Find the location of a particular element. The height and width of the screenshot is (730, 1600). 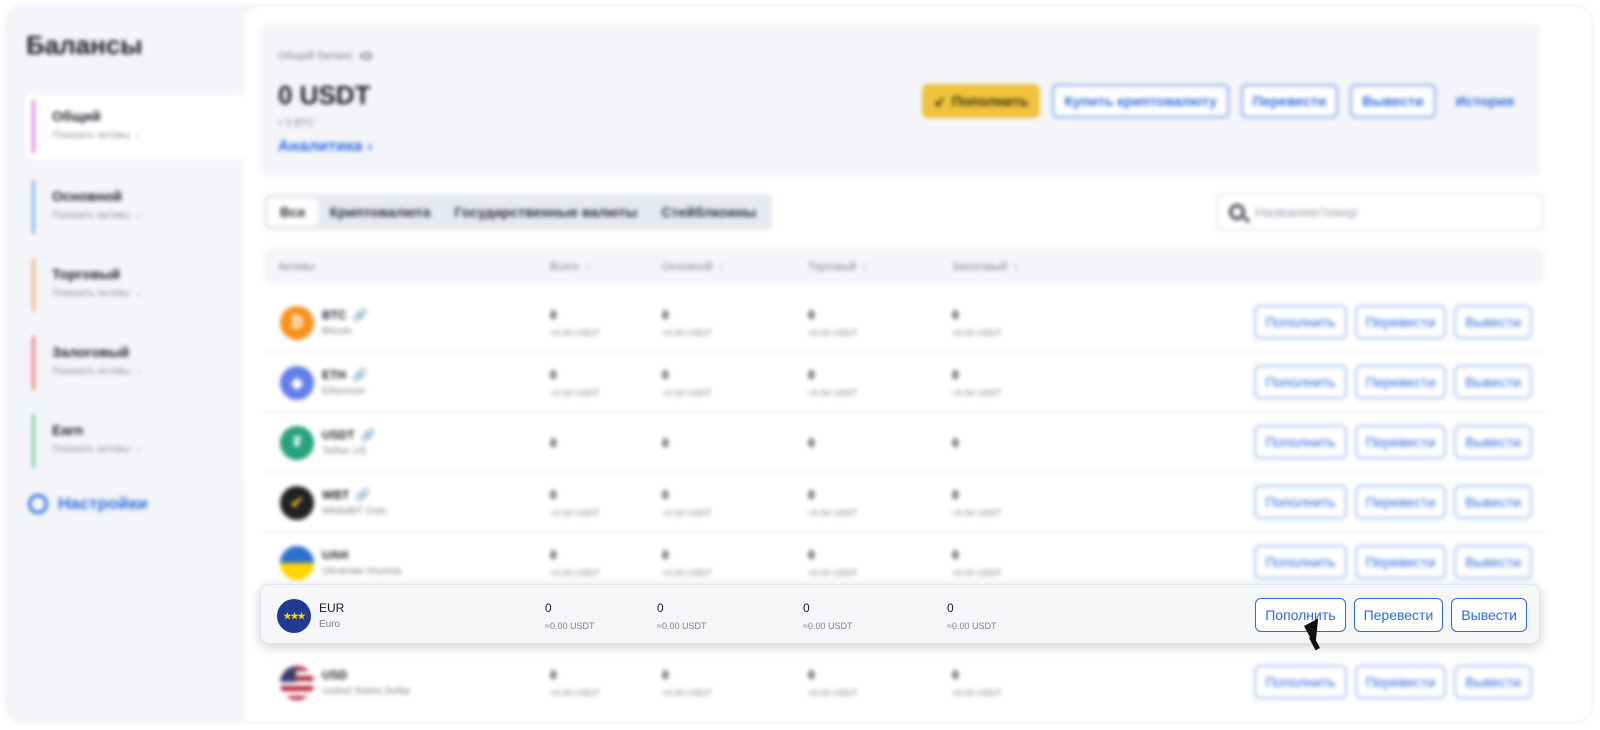

asset-name: Bitcoin is located at coordinates (337, 331).